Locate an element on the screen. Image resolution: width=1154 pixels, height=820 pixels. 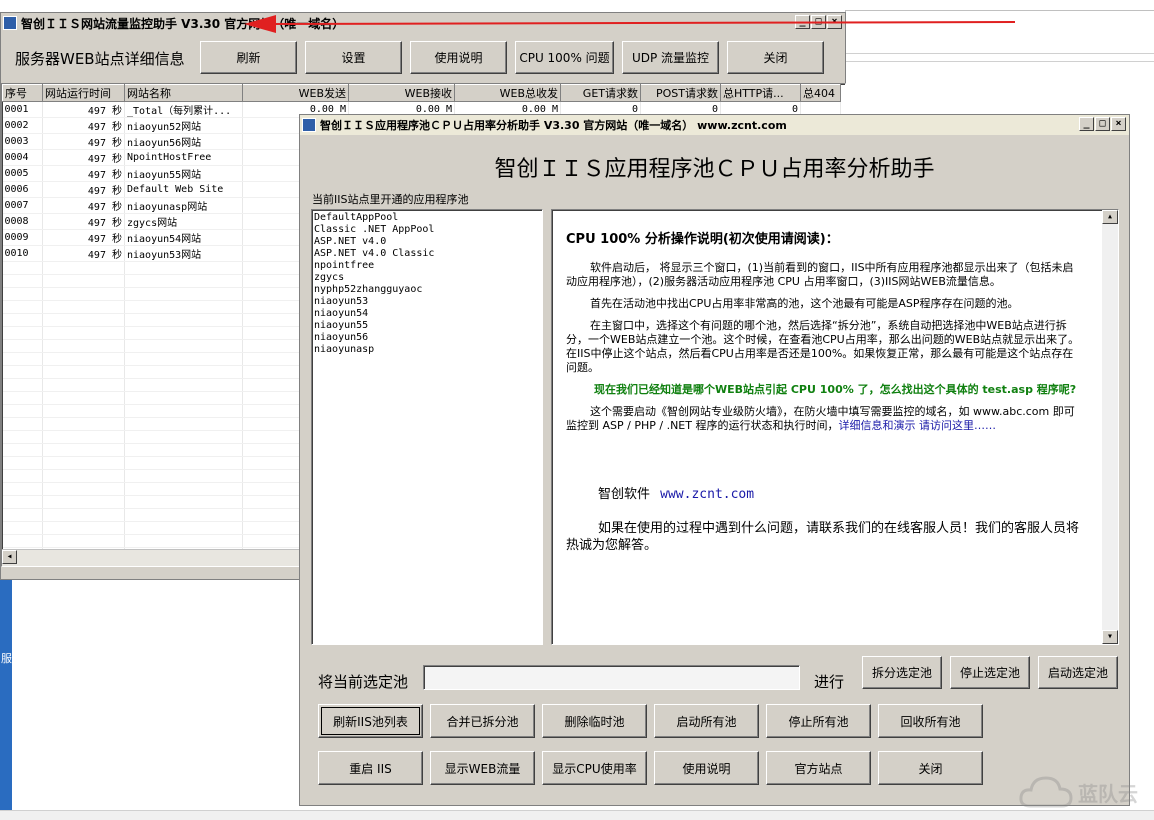
pool-list-item: DefaultAppPool is located at coordinates (427, 218).